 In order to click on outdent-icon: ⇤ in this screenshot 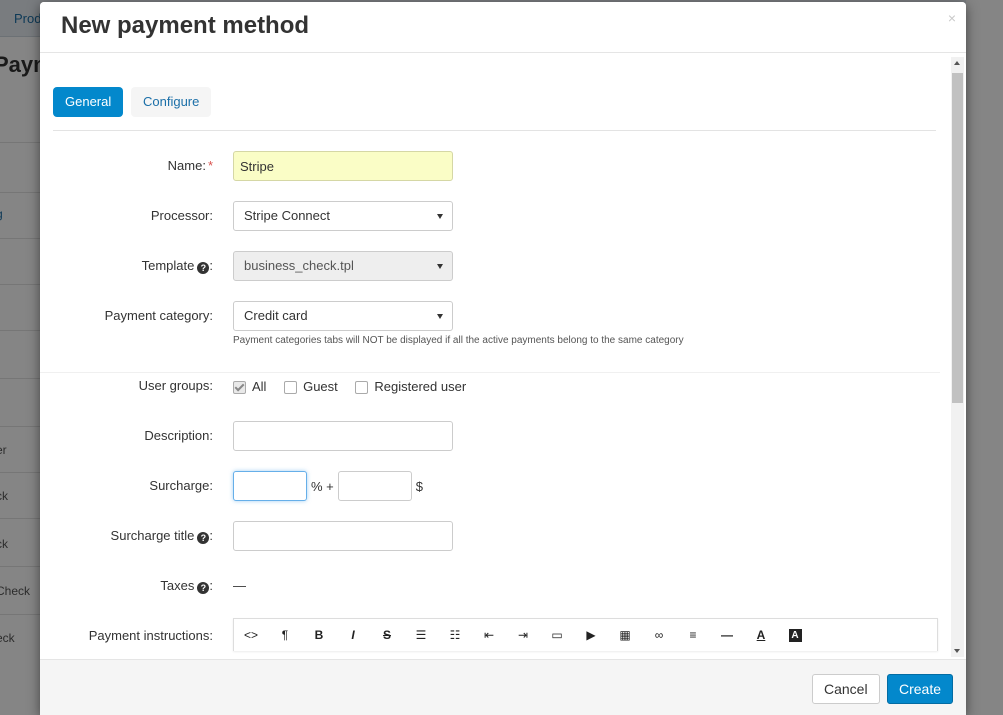, I will do `click(489, 635)`.